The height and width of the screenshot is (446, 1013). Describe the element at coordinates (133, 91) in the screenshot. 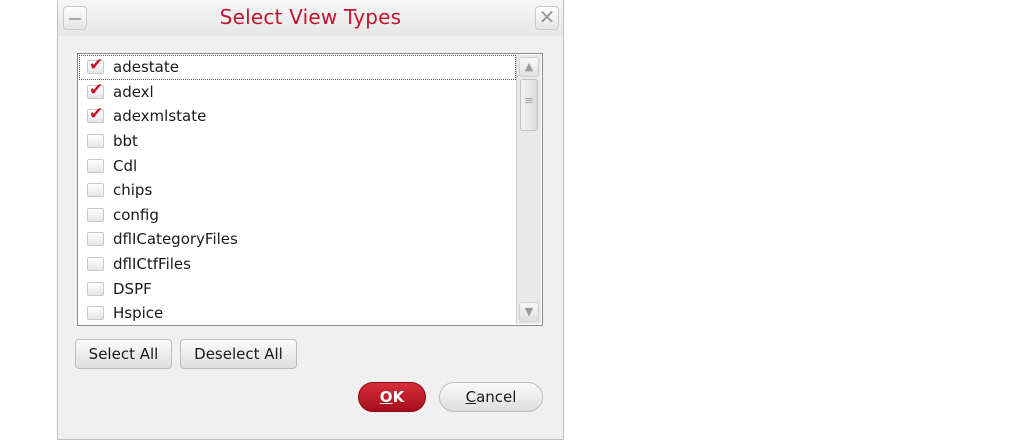

I see `list-item-label: adexl` at that location.